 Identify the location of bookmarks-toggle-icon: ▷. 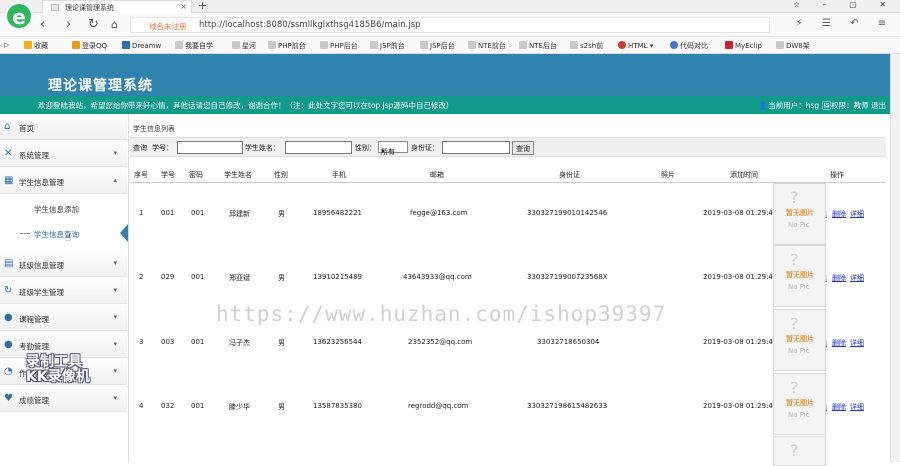
(6, 45).